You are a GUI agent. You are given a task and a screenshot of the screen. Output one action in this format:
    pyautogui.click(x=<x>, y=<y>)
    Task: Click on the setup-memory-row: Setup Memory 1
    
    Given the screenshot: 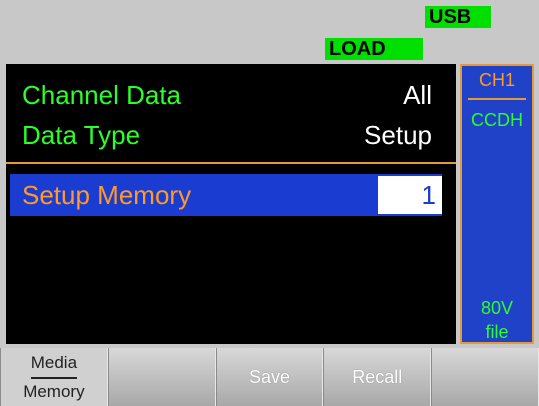 What is the action you would take?
    pyautogui.click(x=226, y=195)
    